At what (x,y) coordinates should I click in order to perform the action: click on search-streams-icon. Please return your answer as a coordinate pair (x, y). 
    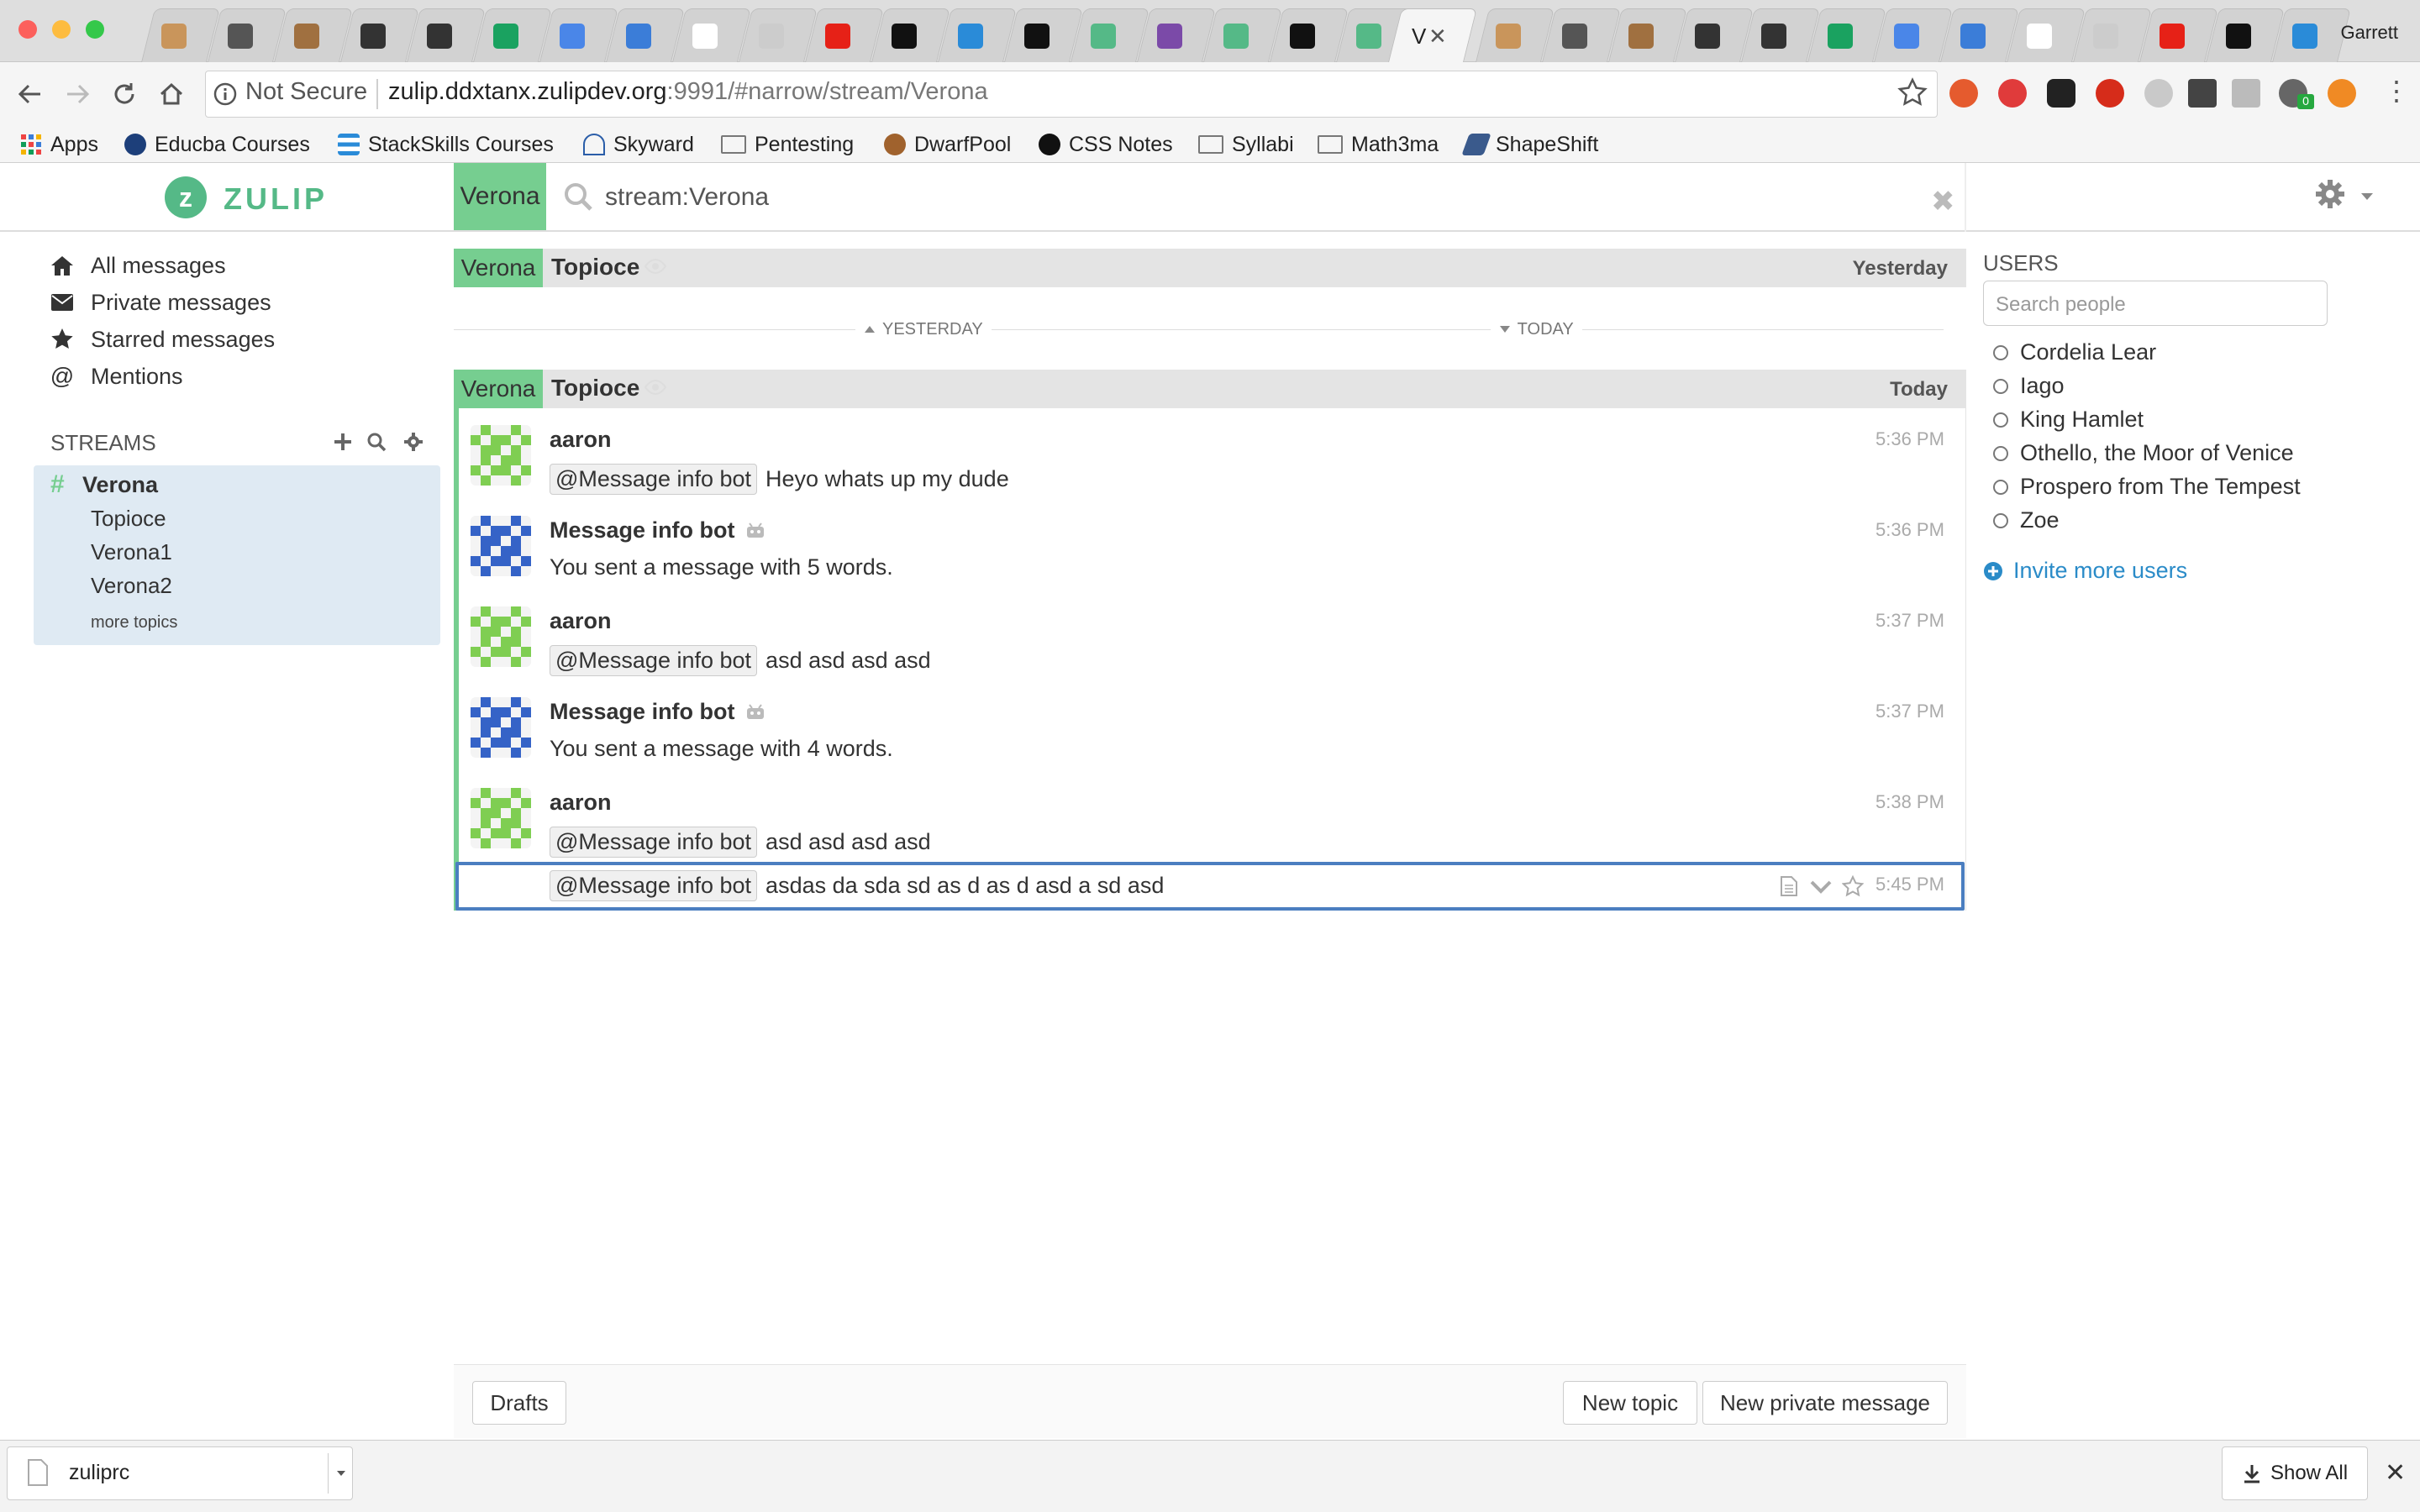
    Looking at the image, I should click on (376, 442).